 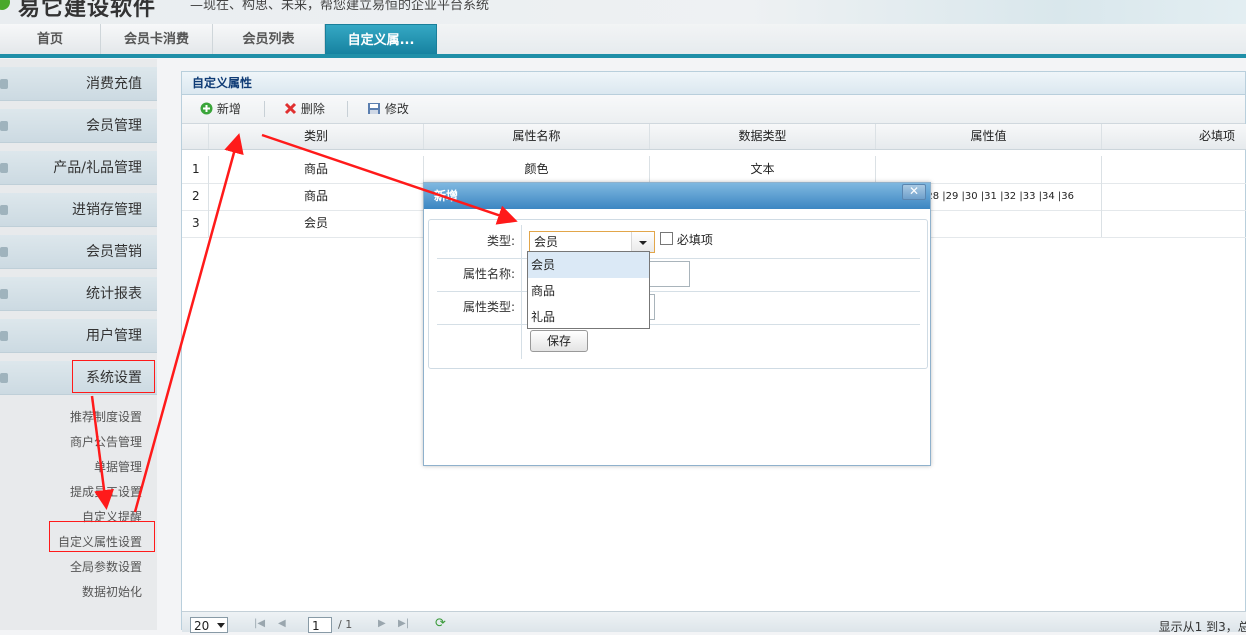 I want to click on tab-home: 首页, so click(x=50, y=39).